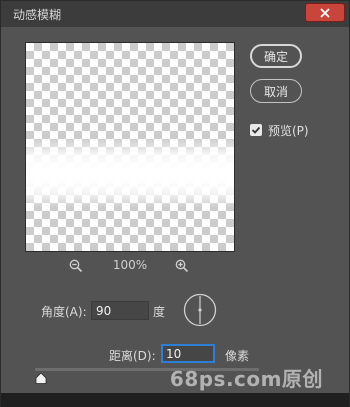 This screenshot has width=350, height=407. What do you see at coordinates (41, 378) in the screenshot?
I see `slider-thumb` at bounding box center [41, 378].